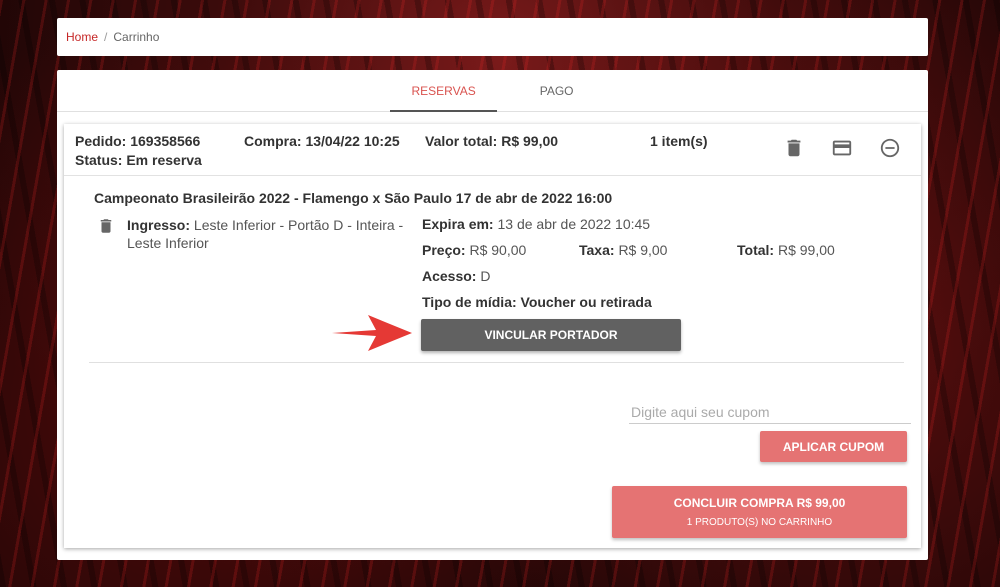 The width and height of the screenshot is (1000, 587). Describe the element at coordinates (82, 37) in the screenshot. I see `breadcrumb-home-link: Home` at that location.